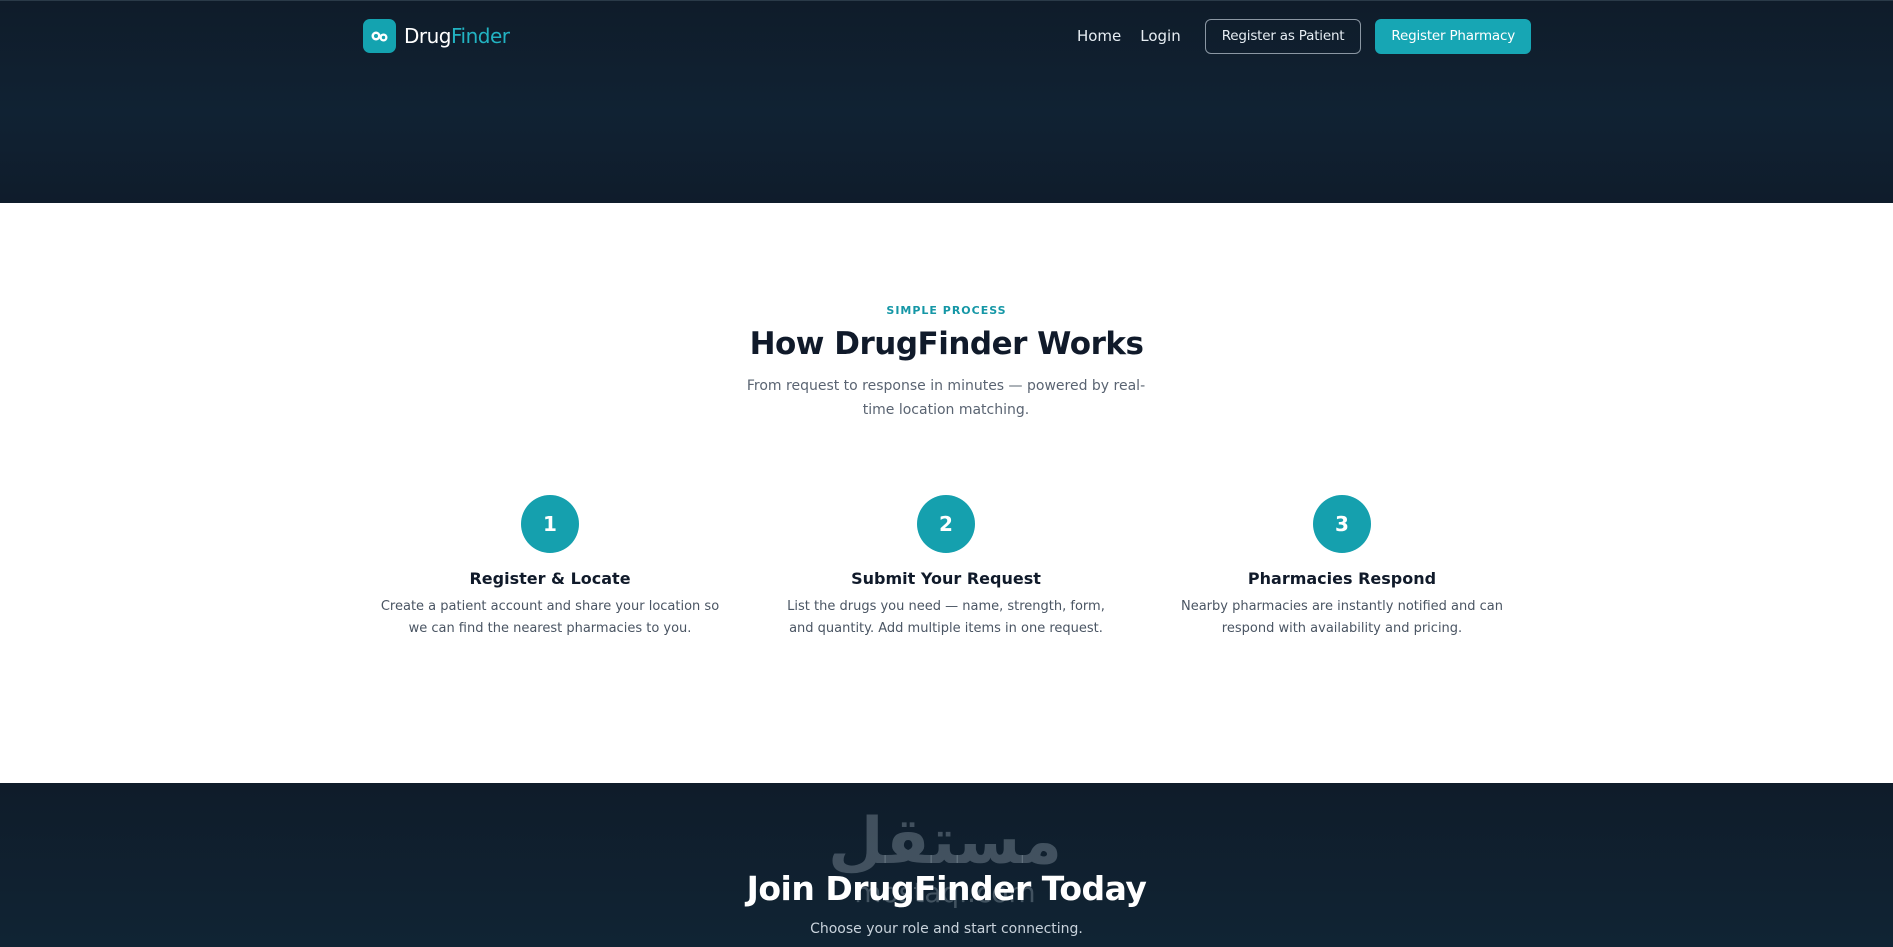 Image resolution: width=1893 pixels, height=947 pixels. I want to click on register-pharmacy-button: Register Pharmacy, so click(1453, 36).